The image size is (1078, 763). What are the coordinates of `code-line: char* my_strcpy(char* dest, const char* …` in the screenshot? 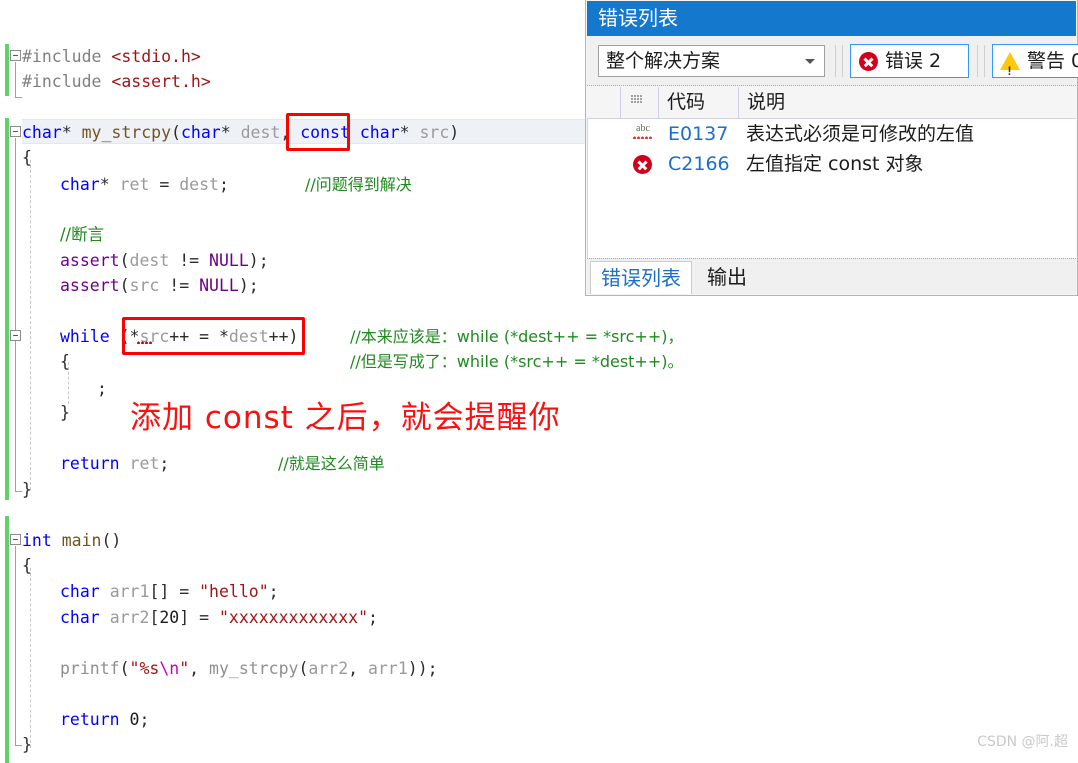 It's located at (240, 132).